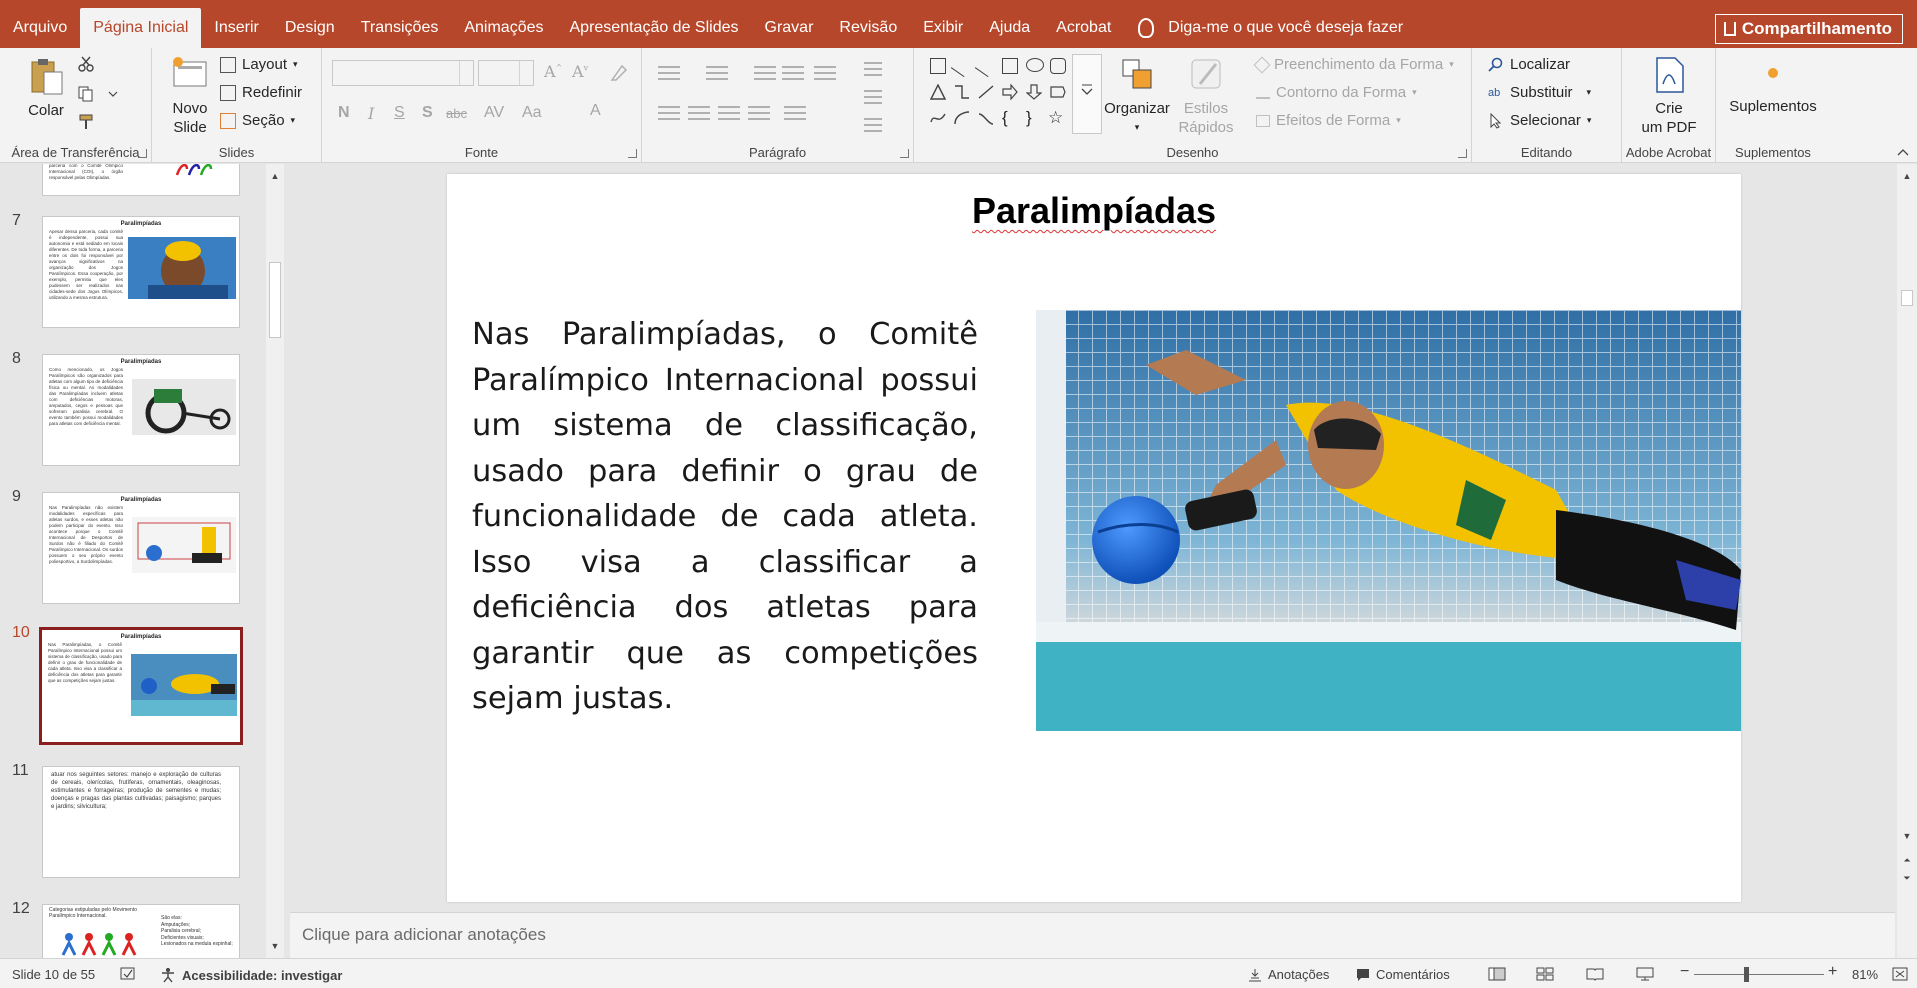 This screenshot has height=988, width=1917. Describe the element at coordinates (1539, 92) in the screenshot. I see `replace-button: ab Substituir ▾` at that location.